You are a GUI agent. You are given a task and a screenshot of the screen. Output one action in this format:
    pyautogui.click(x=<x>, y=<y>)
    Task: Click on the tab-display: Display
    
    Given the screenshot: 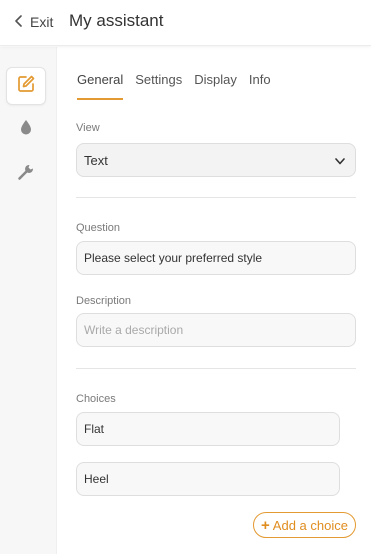 What is the action you would take?
    pyautogui.click(x=215, y=86)
    